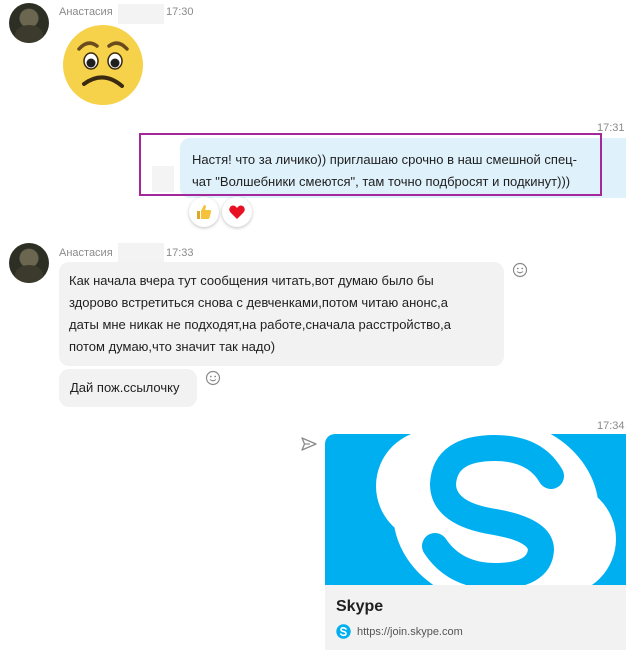 The width and height of the screenshot is (633, 650). I want to click on thumbs-up-icon, so click(204, 212).